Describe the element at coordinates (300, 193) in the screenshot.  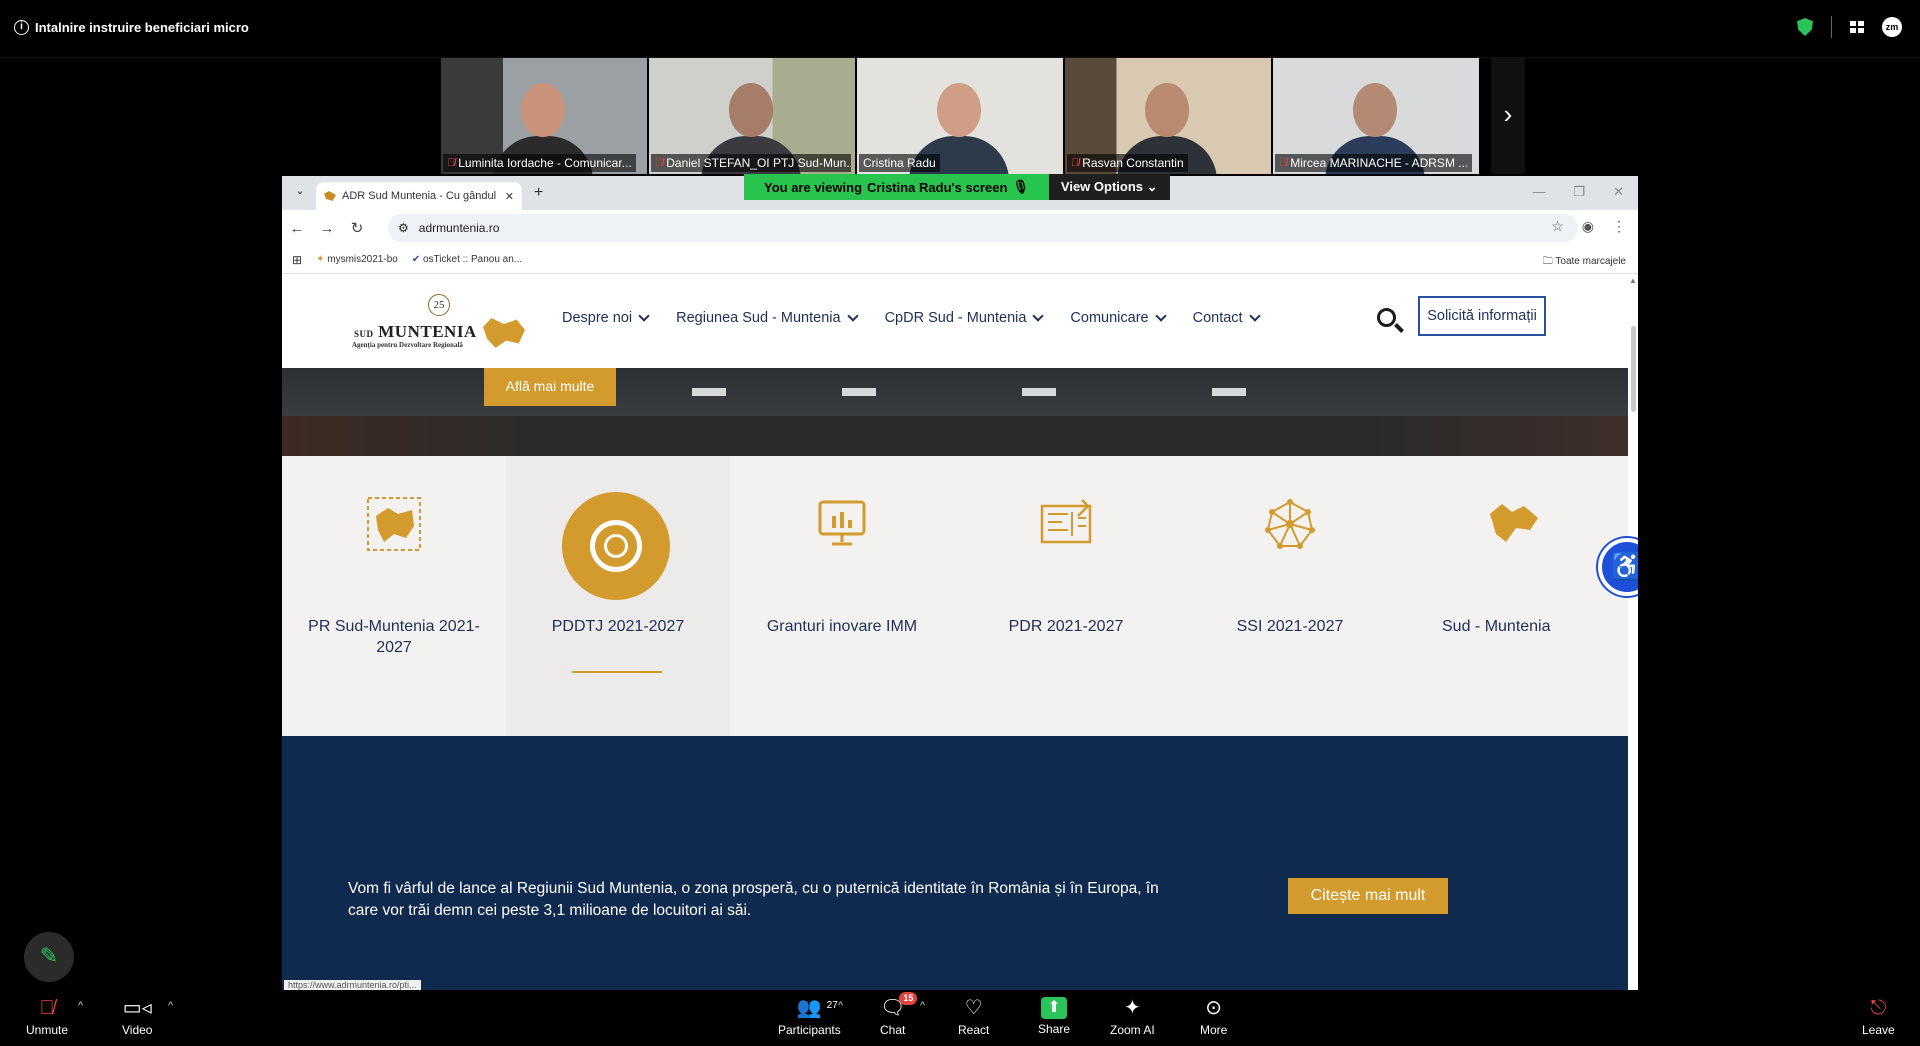
I see `tab-search-chevron-icon: ⌄` at that location.